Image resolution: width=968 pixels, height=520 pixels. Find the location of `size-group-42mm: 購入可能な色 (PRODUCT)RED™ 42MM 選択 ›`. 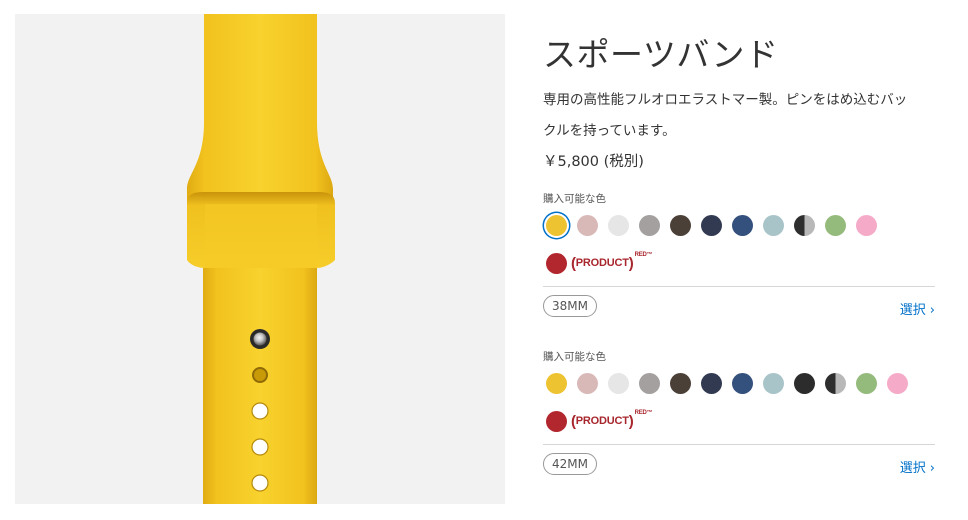

size-group-42mm: 購入可能な色 (PRODUCT)RED™ 42MM 選択 › is located at coordinates (739, 416).